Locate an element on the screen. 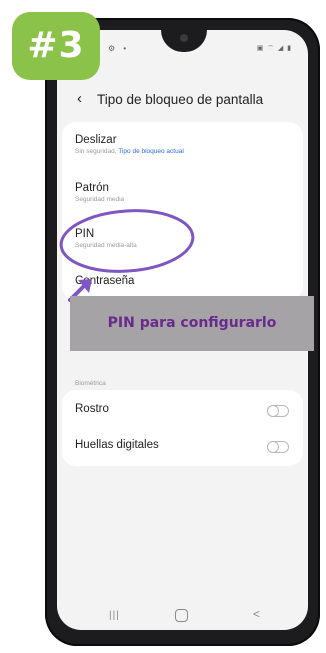 The width and height of the screenshot is (326, 653). instruction-banner: PIN para configurarlo is located at coordinates (192, 323).